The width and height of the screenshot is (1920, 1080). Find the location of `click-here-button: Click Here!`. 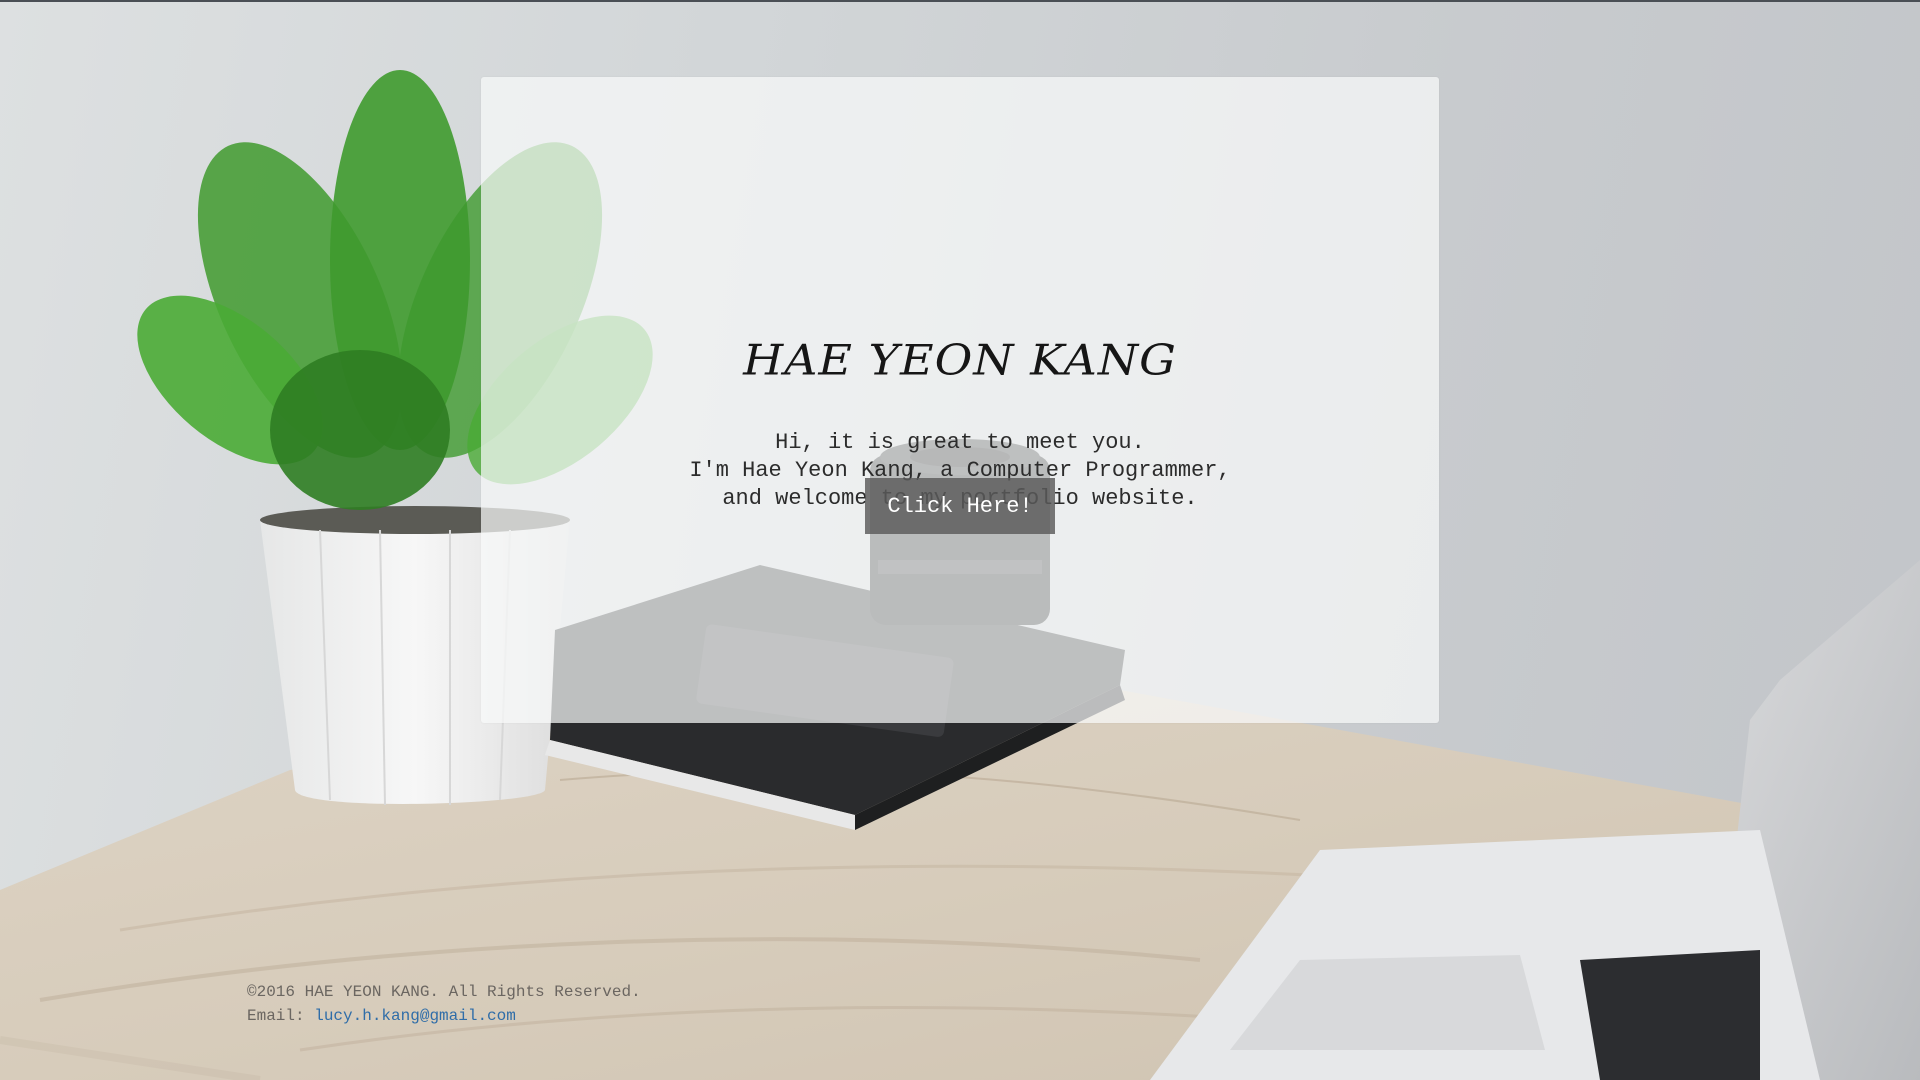

click-here-button: Click Here! is located at coordinates (960, 506).